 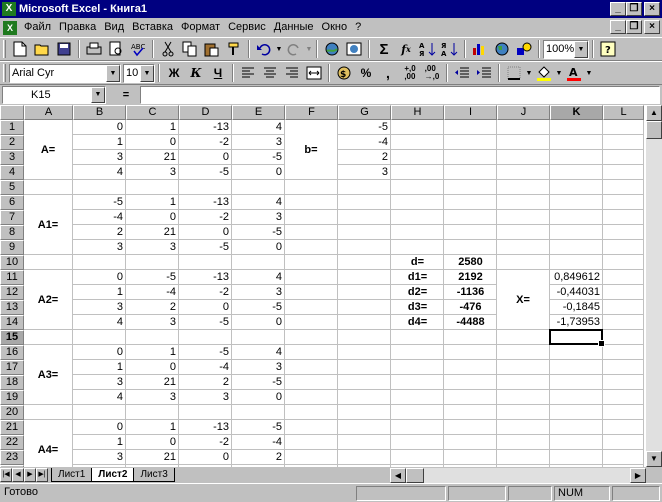 I want to click on spelling-icon: ABC, so click(x=138, y=49).